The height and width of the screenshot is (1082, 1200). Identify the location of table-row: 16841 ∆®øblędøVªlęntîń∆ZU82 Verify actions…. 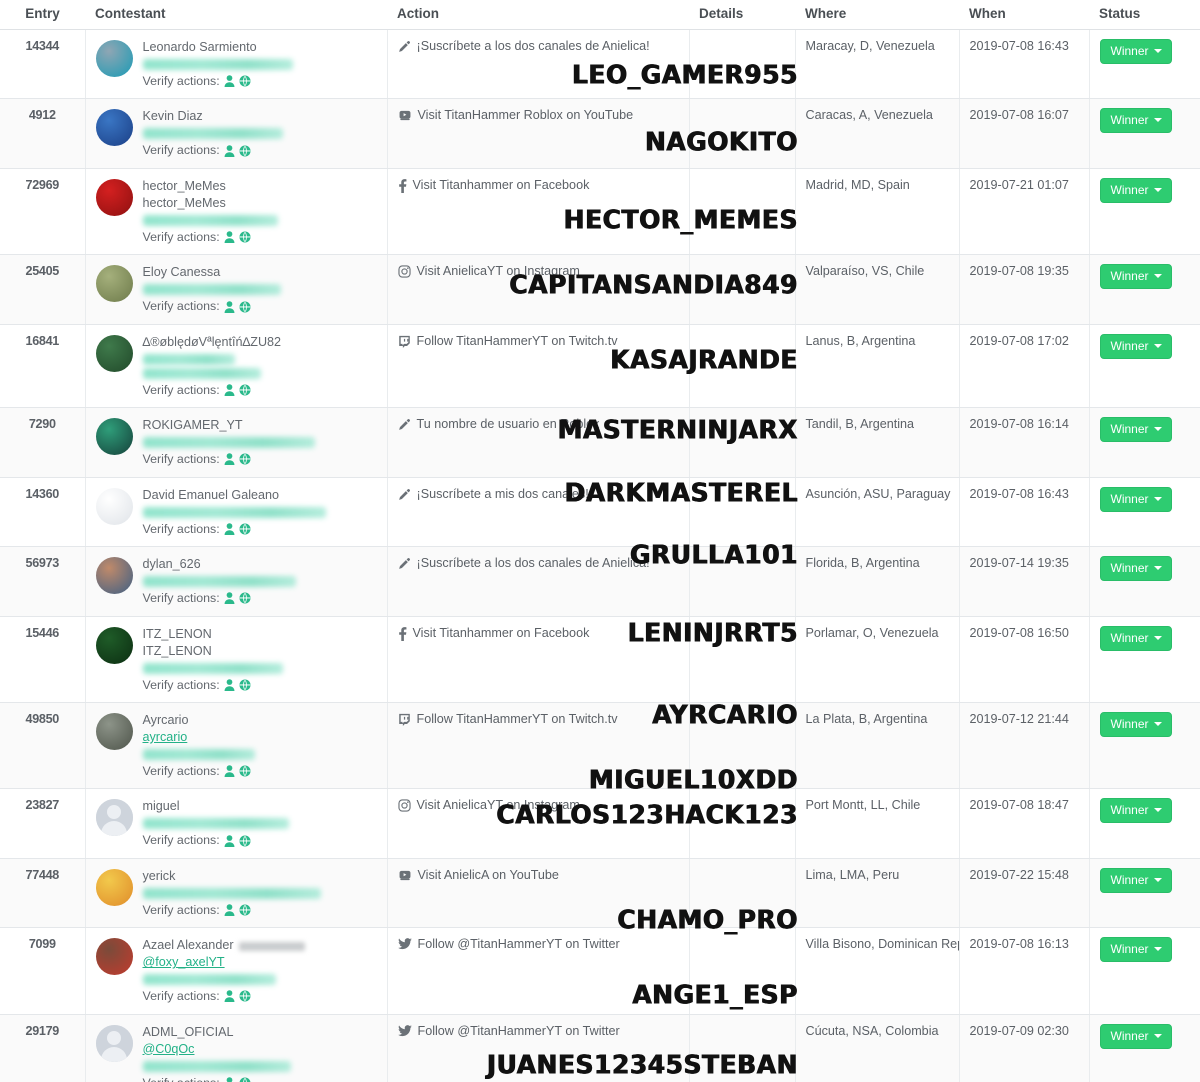
(600, 366).